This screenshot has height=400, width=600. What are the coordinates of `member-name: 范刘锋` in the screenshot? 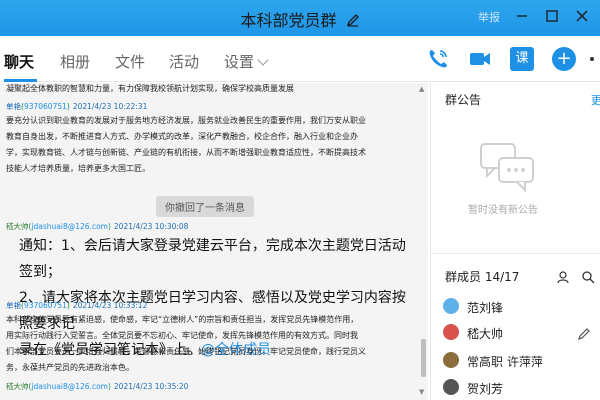 It's located at (485, 308).